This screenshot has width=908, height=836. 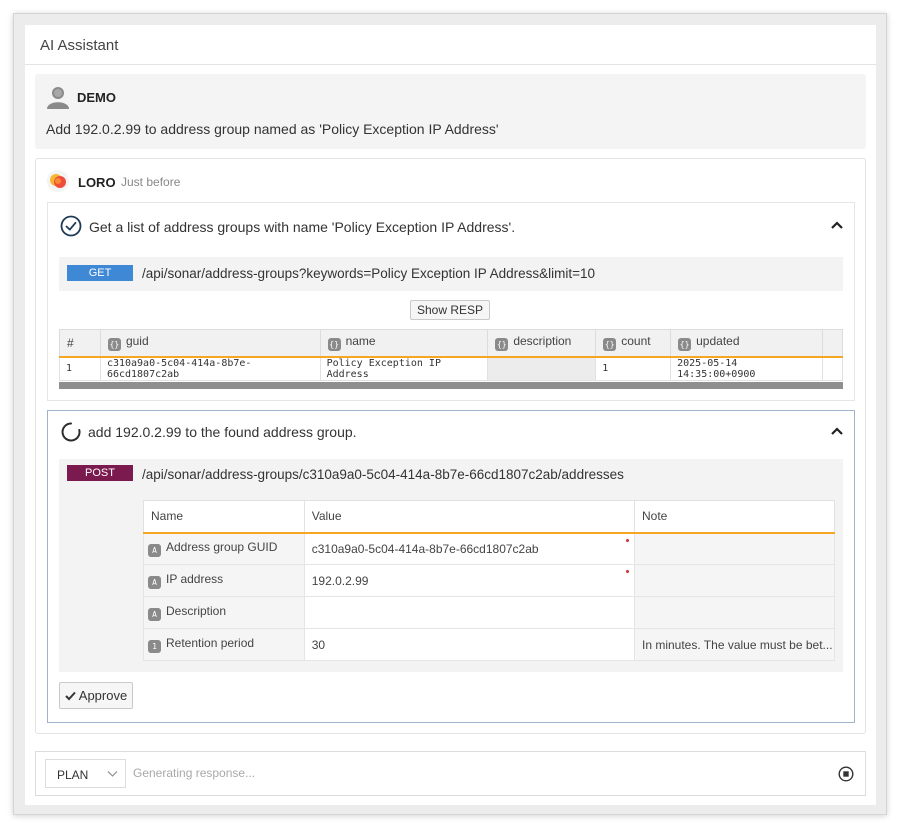 I want to click on column-header: Note, so click(x=734, y=517).